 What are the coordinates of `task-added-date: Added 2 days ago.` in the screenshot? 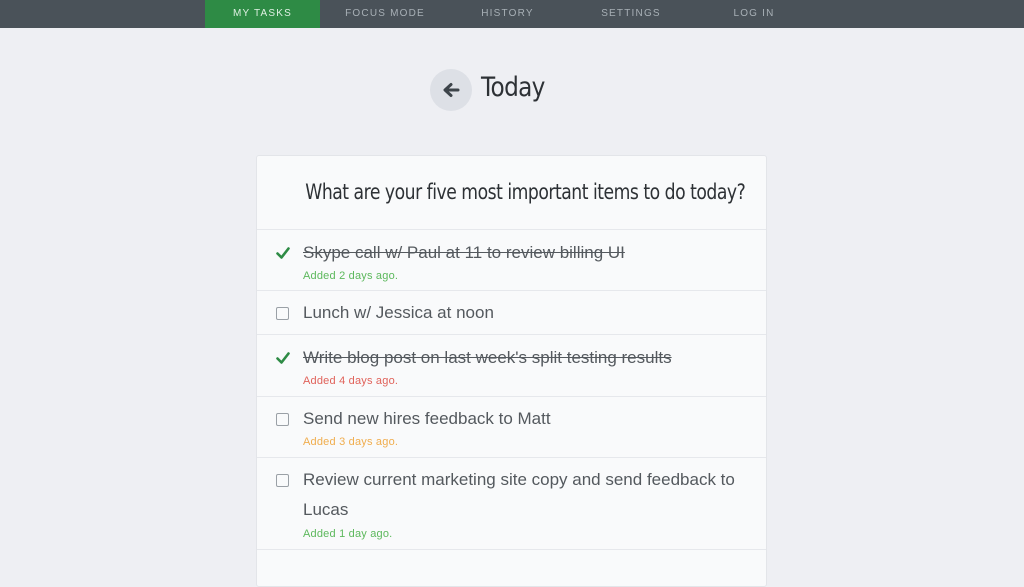 It's located at (351, 276).